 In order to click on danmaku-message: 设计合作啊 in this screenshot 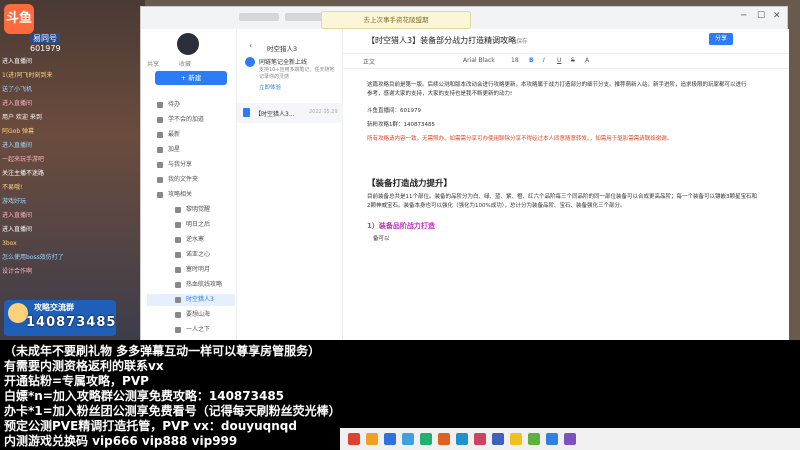, I will do `click(17, 271)`.